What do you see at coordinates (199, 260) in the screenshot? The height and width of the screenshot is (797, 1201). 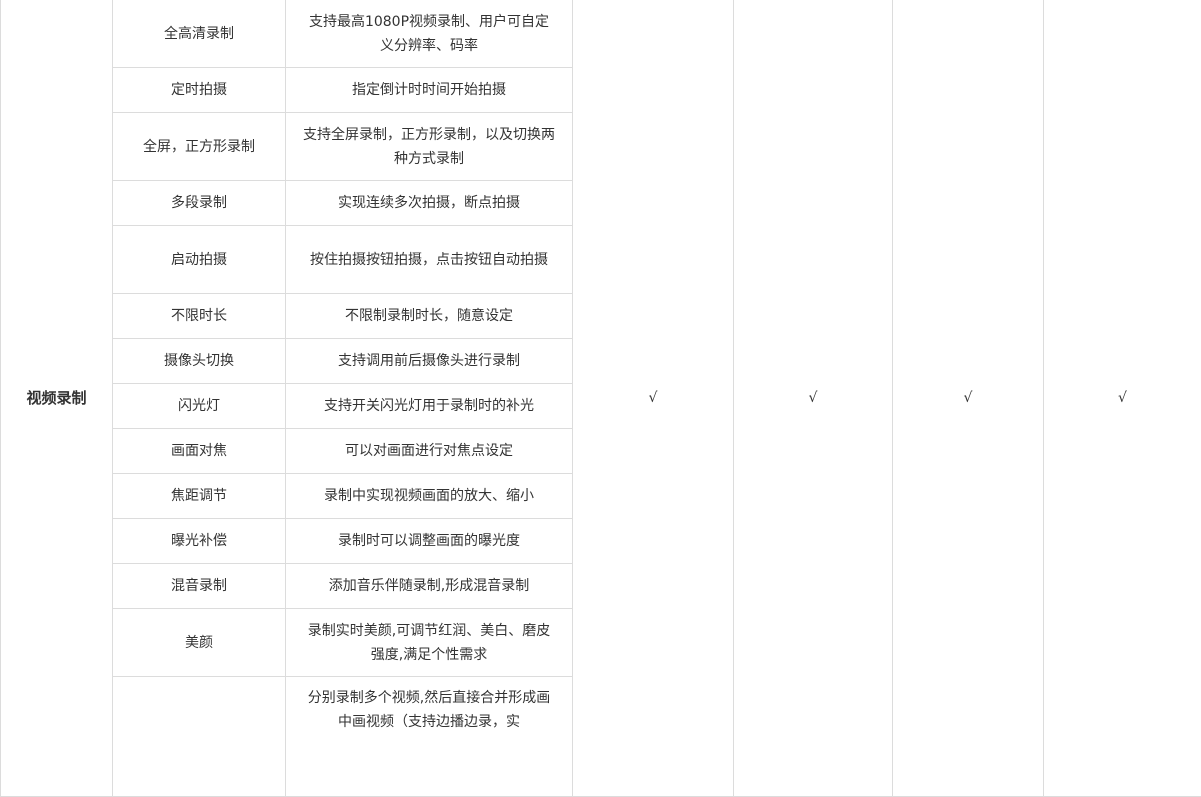 I see `feature-name: 启动拍摄` at bounding box center [199, 260].